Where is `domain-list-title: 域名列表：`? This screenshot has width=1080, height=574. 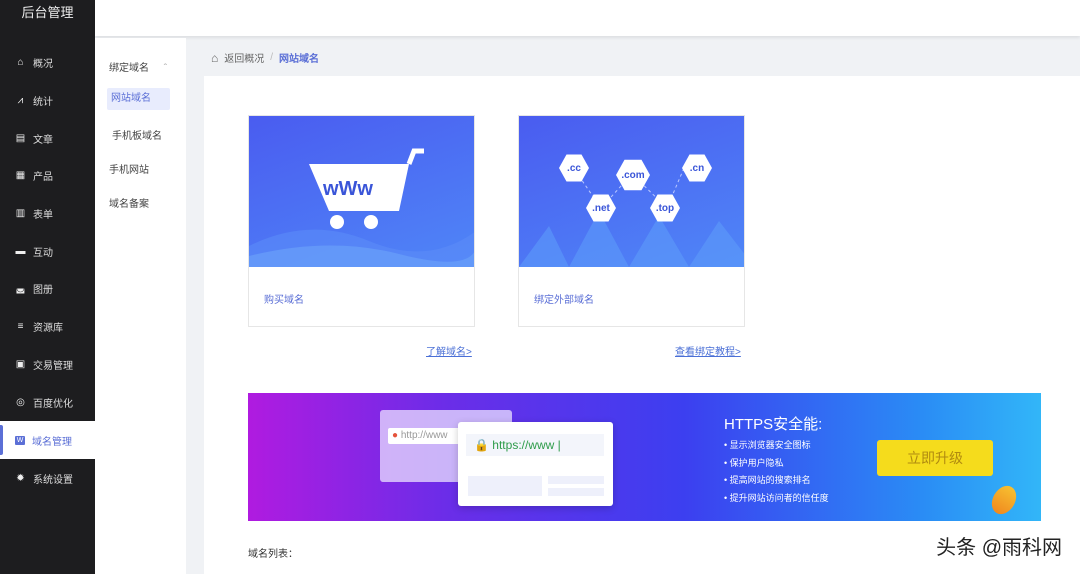
domain-list-title: 域名列表： is located at coordinates (273, 554).